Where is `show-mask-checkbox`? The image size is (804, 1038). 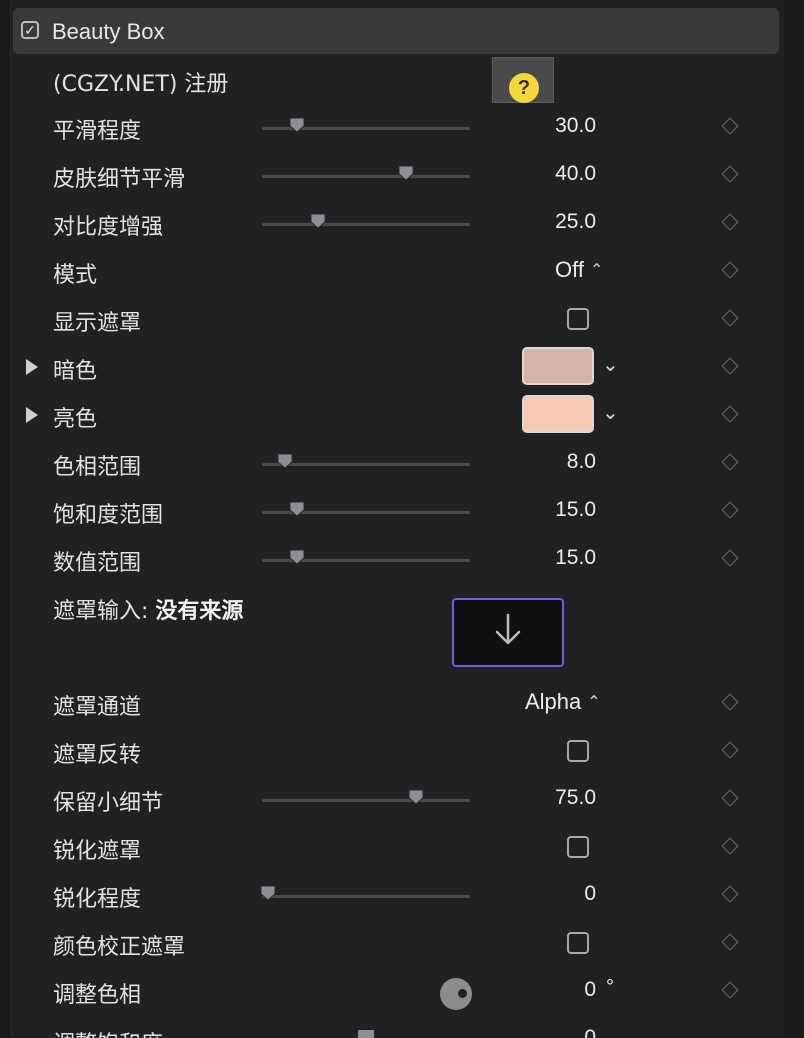
show-mask-checkbox is located at coordinates (578, 319).